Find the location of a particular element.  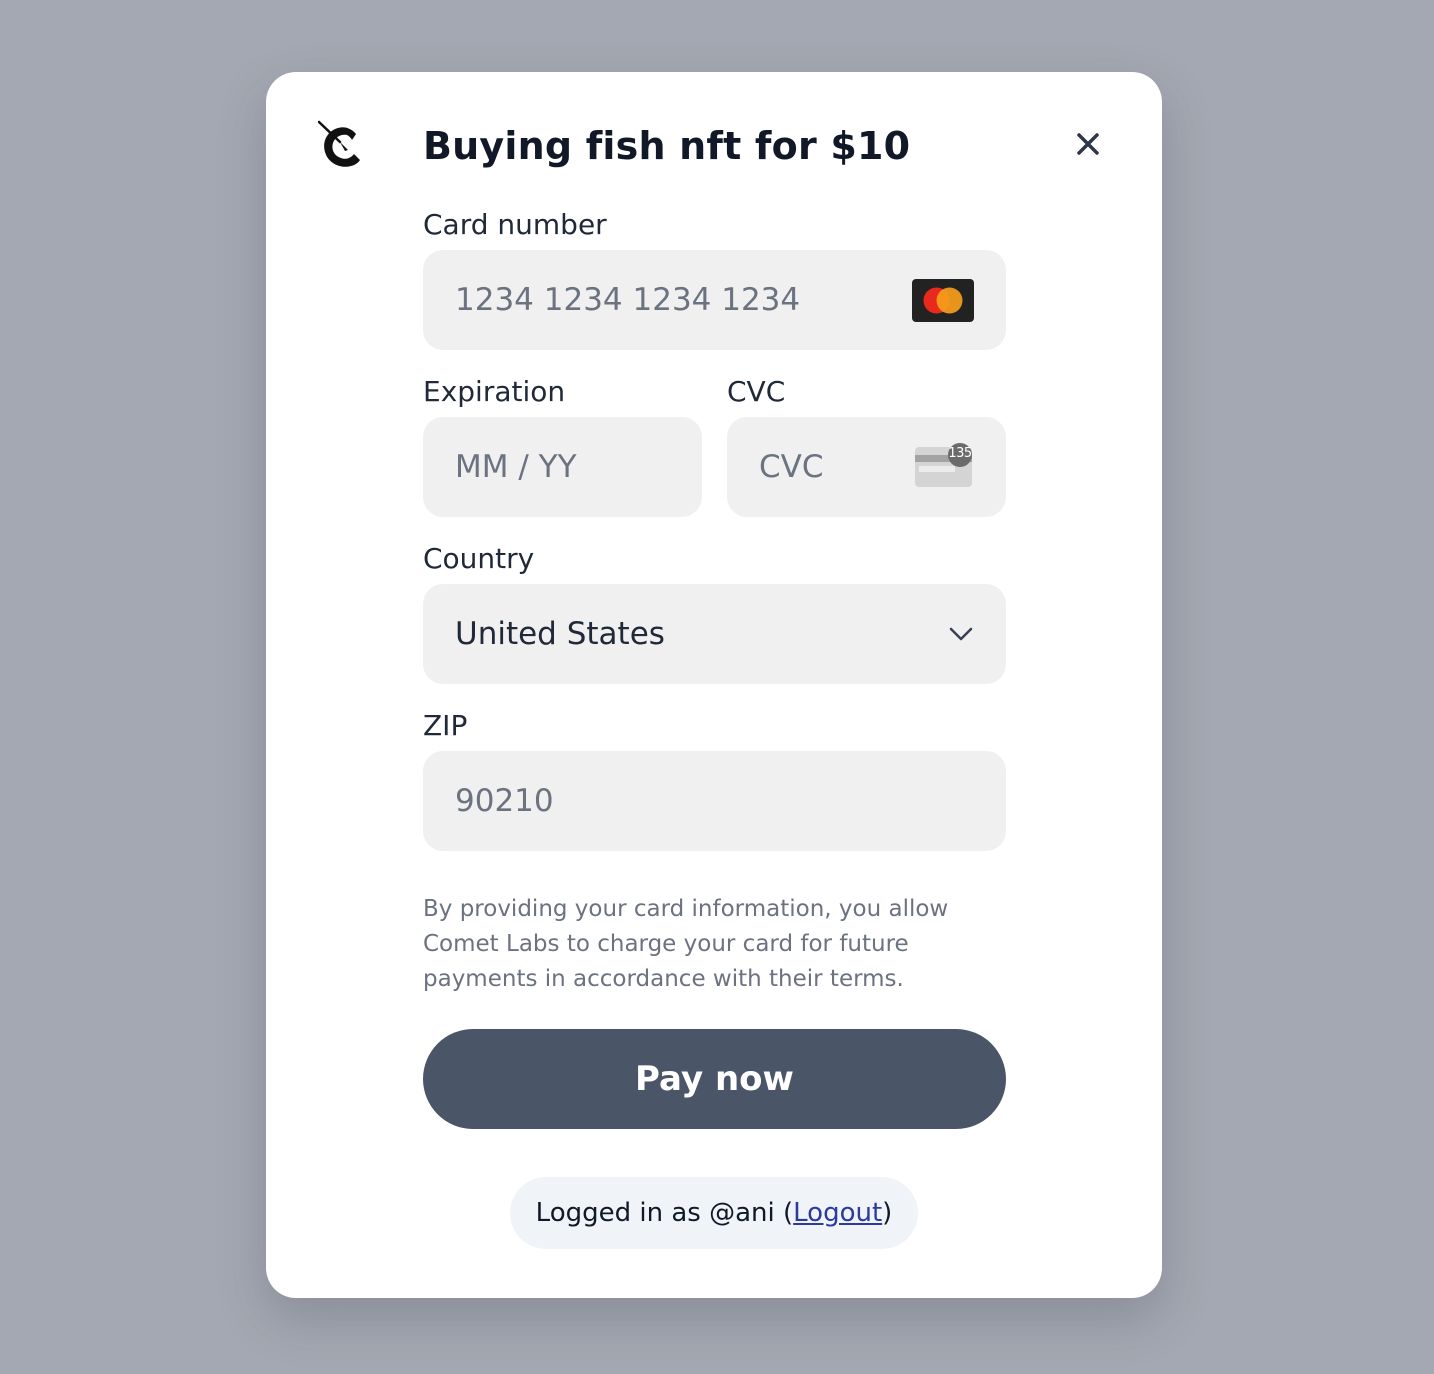

close-button is located at coordinates (1088, 144).